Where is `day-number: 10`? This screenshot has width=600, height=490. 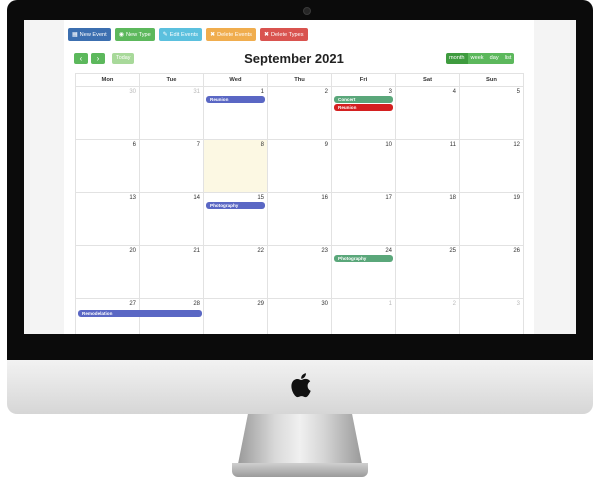 day-number: 10 is located at coordinates (388, 145).